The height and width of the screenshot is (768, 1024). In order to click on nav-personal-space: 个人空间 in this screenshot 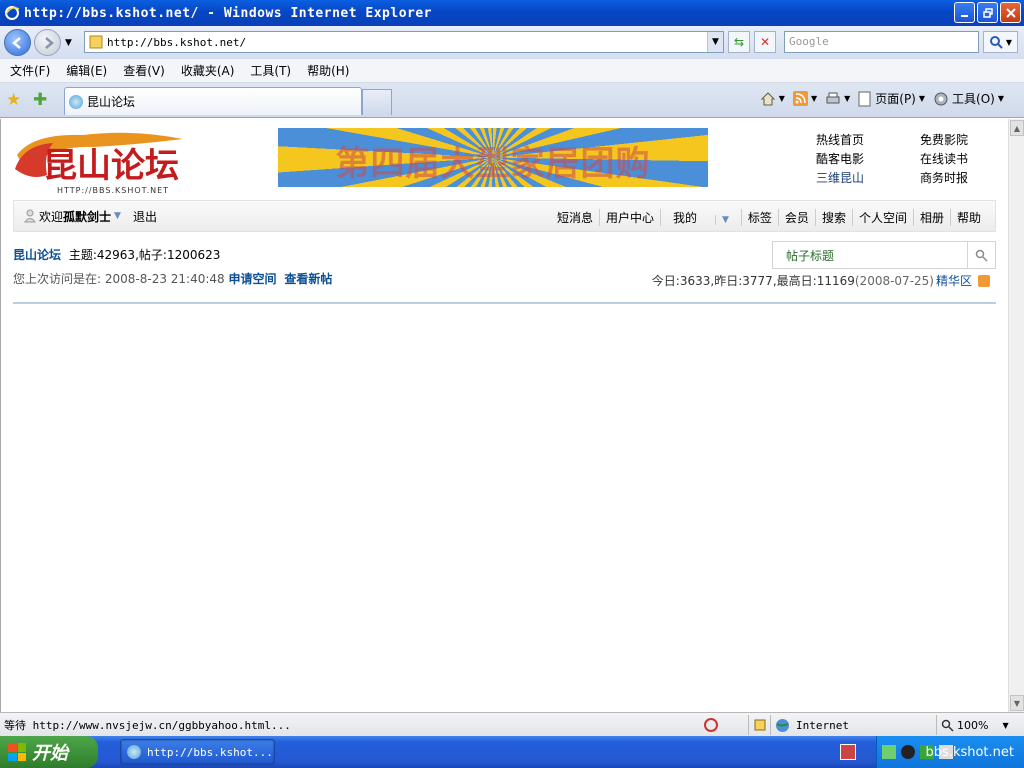, I will do `click(882, 217)`.